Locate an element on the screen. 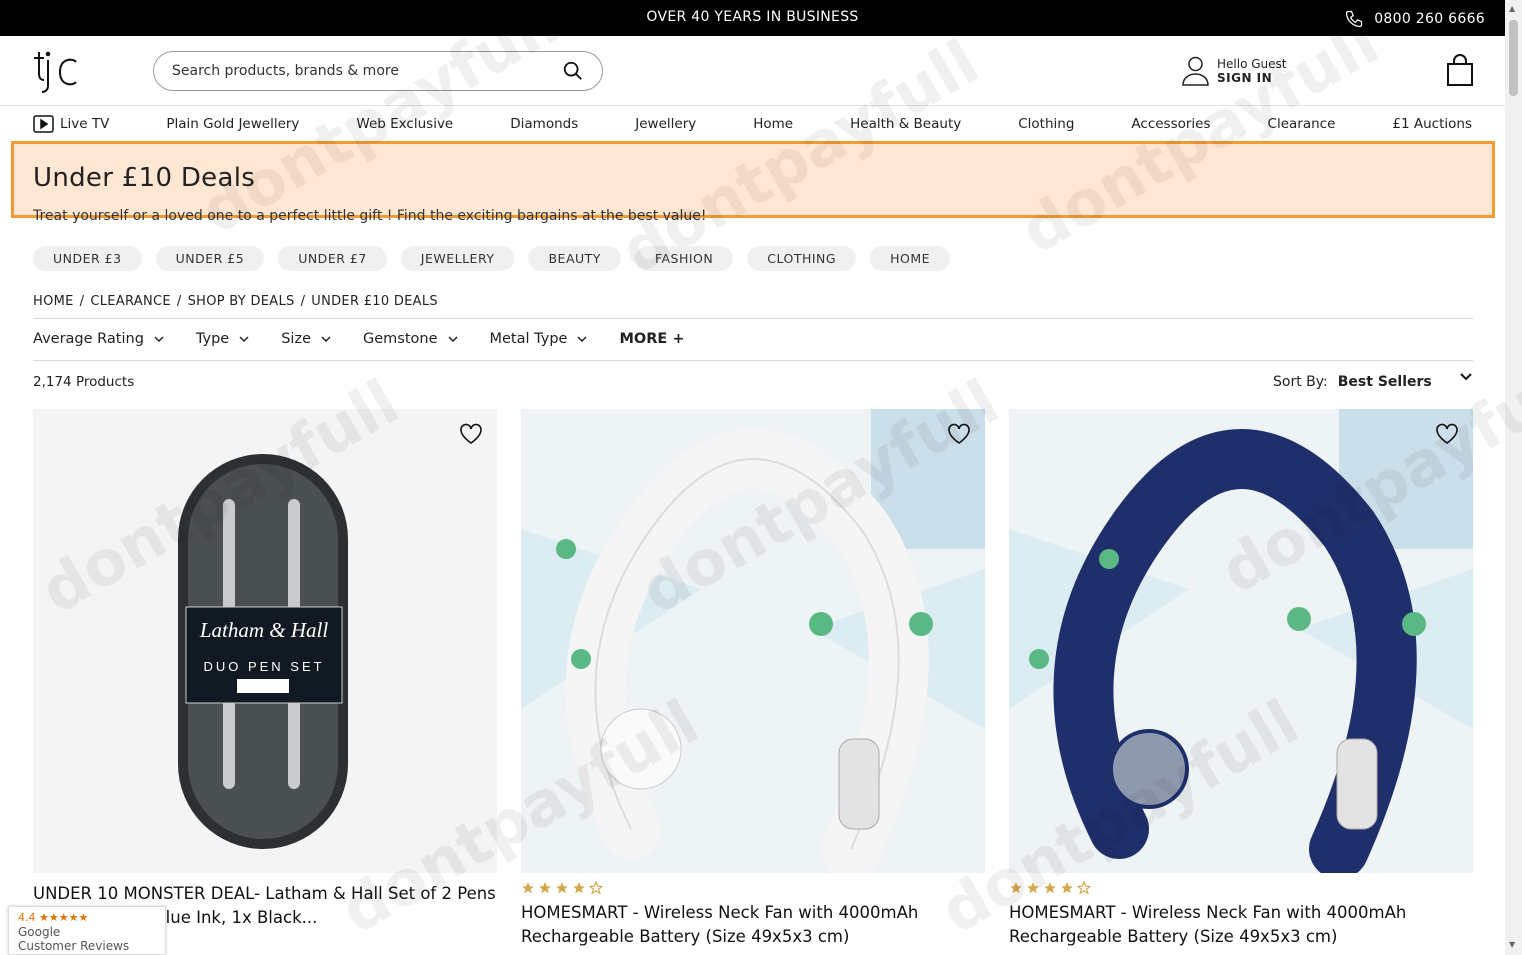 The image size is (1522, 955). shopping-bag-button is located at coordinates (1460, 72).